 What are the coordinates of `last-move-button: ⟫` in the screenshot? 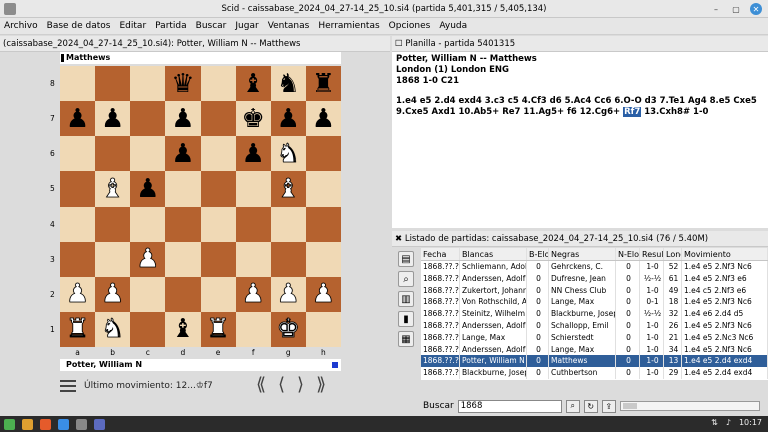 It's located at (321, 384).